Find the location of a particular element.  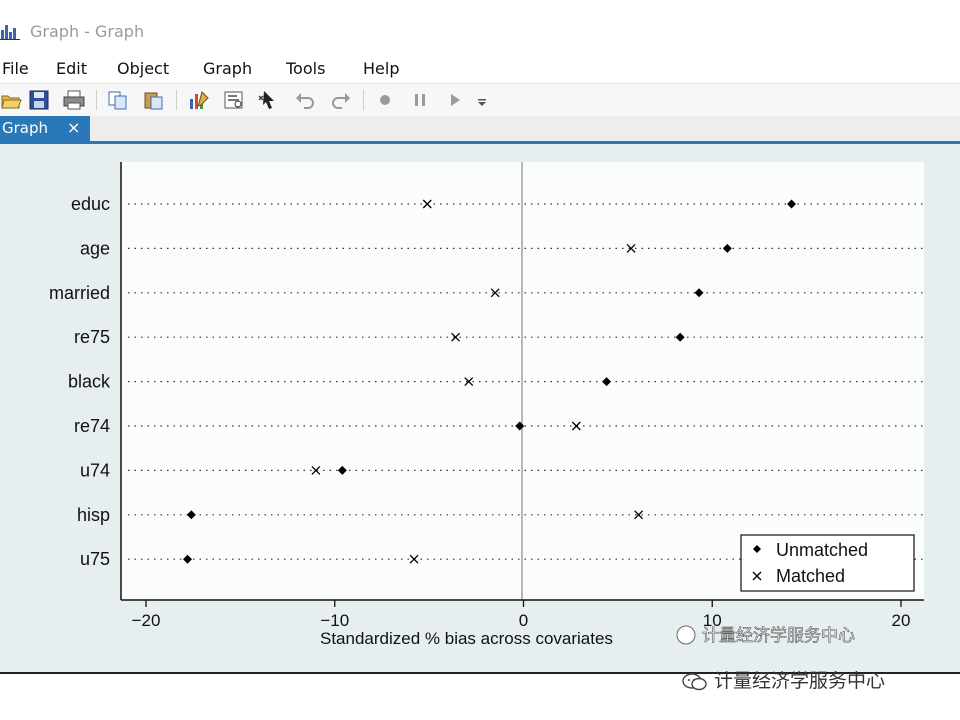

x-tick-label: −10 is located at coordinates (334, 620).